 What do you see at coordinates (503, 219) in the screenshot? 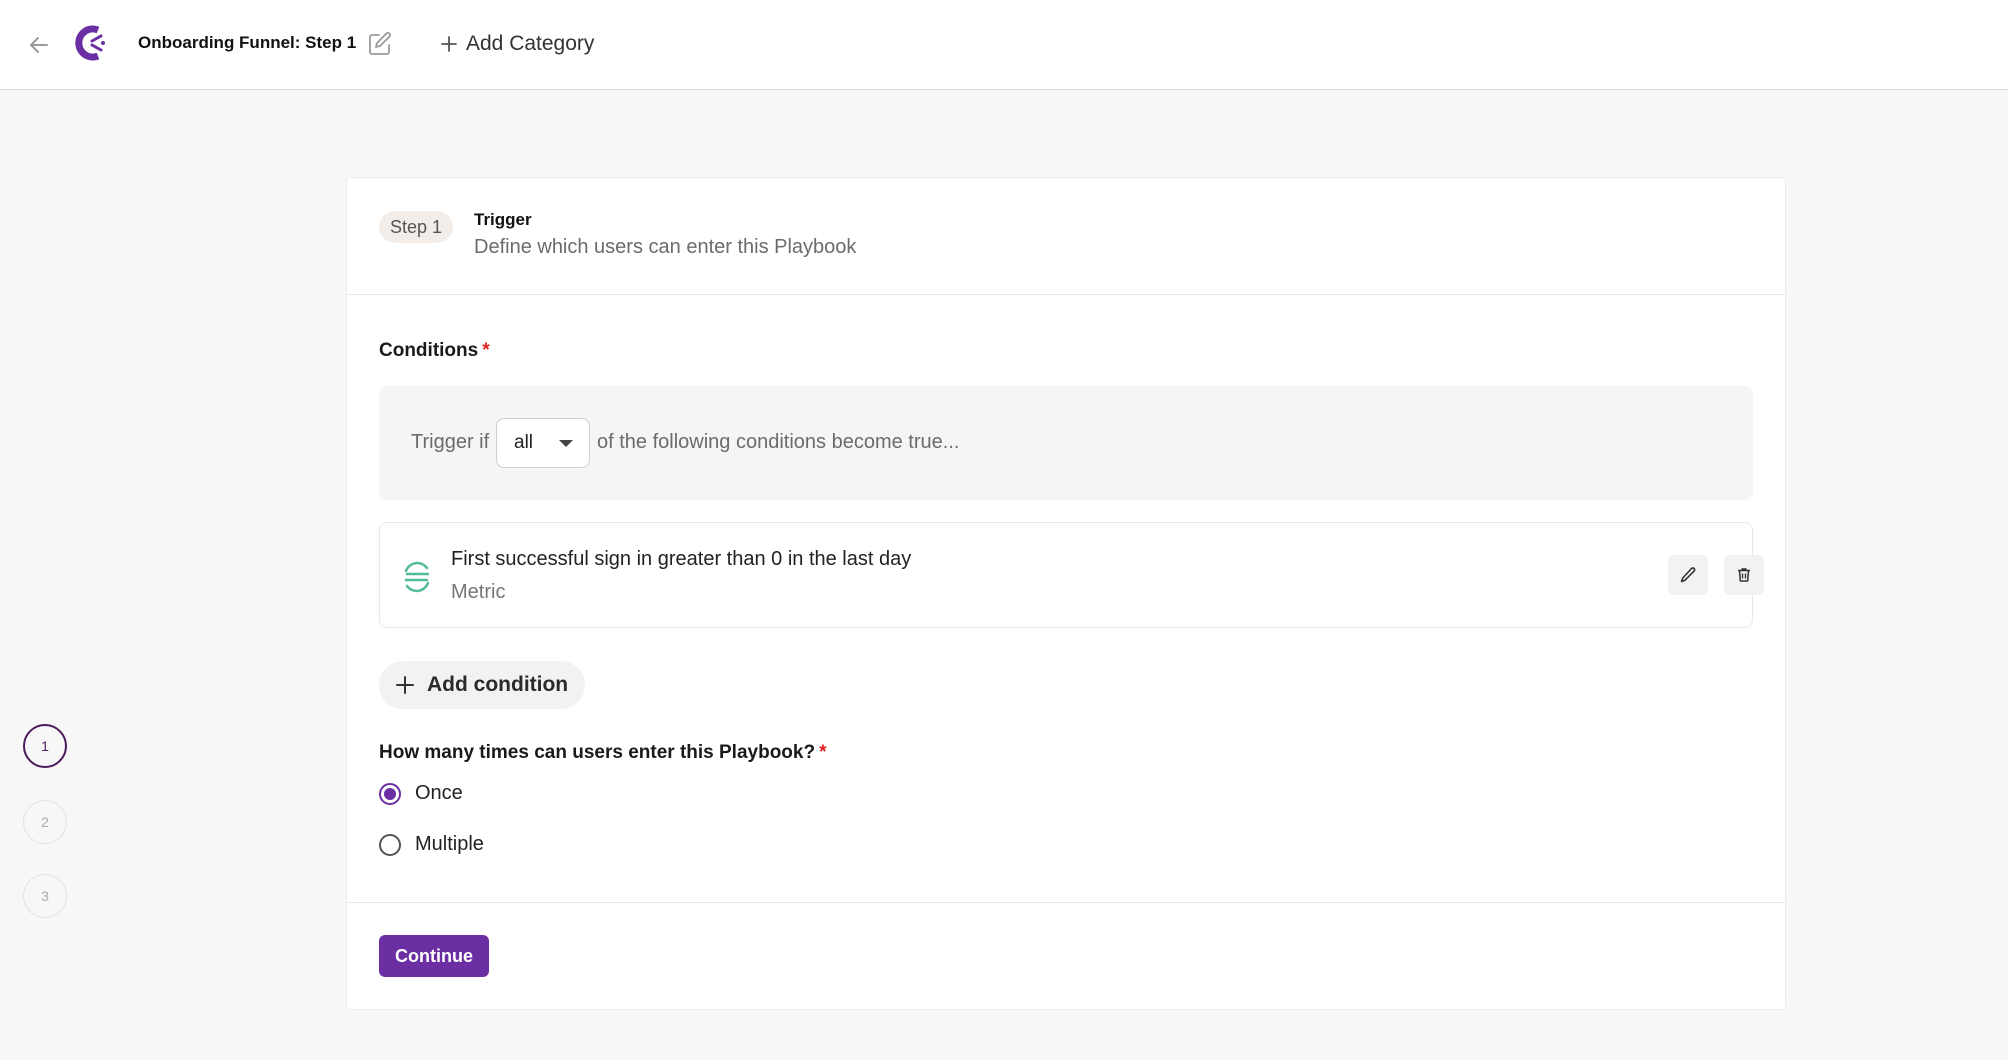
I see `card-title: Trigger` at bounding box center [503, 219].